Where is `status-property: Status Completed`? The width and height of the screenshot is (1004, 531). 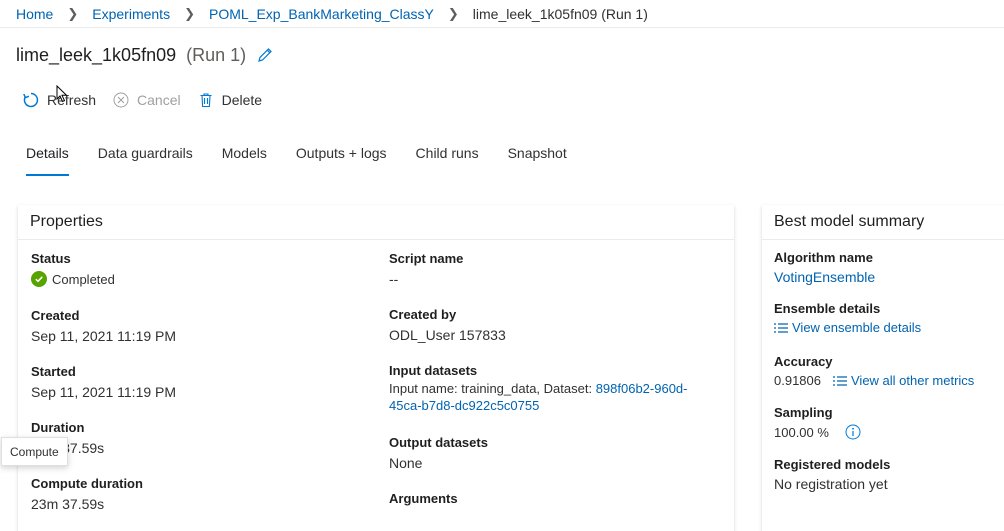
status-property: Status Completed is located at coordinates (73, 269).